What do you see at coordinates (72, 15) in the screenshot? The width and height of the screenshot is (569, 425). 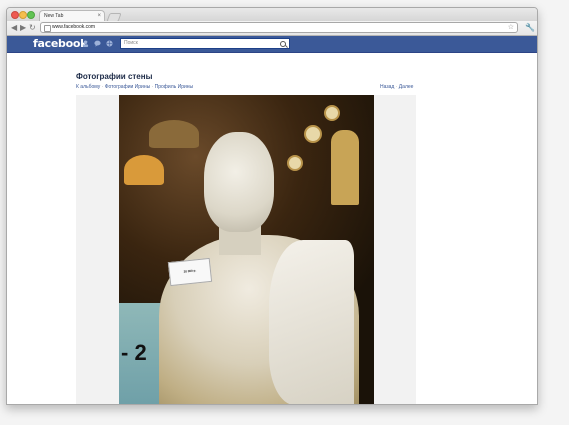 I see `browser-tab: New Tab ×` at bounding box center [72, 15].